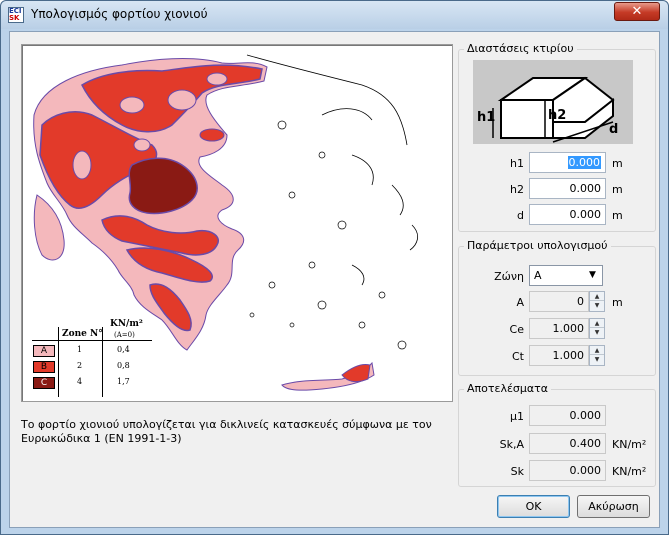 The height and width of the screenshot is (535, 669). I want to click on building-diagram: h1 h2 d, so click(553, 102).